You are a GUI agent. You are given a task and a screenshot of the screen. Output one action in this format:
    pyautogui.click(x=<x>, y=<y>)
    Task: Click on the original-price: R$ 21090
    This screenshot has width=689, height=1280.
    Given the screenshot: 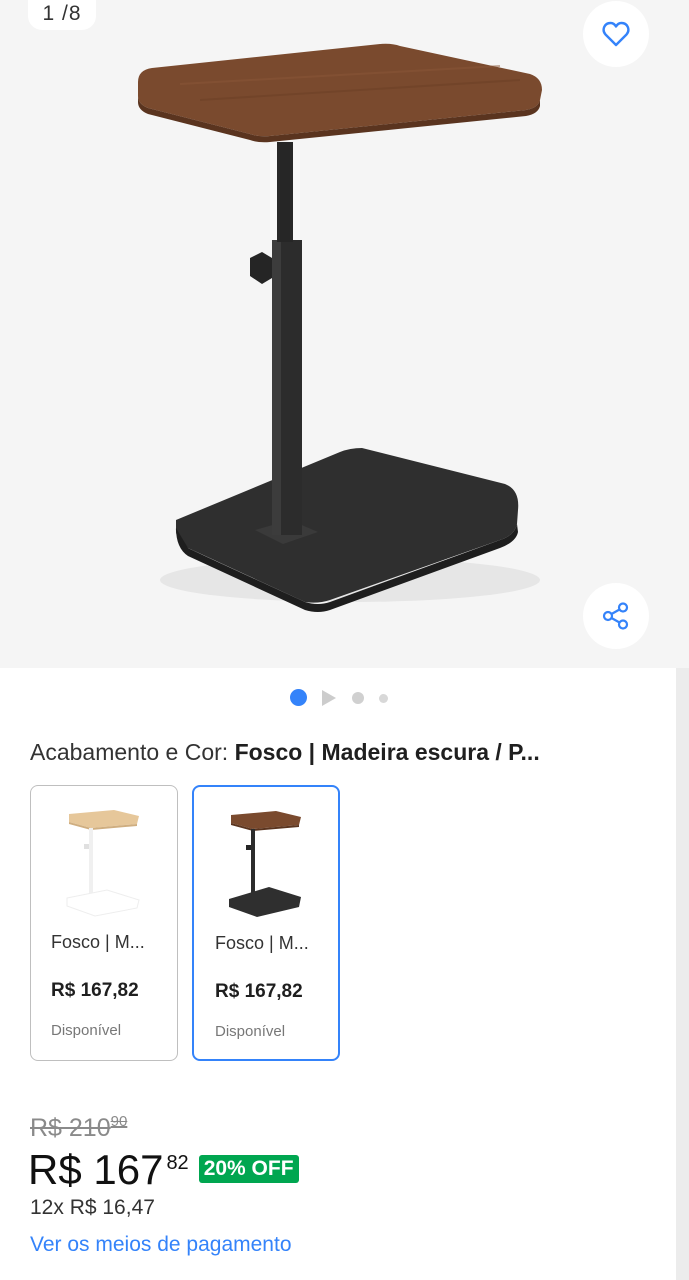 What is the action you would take?
    pyautogui.click(x=78, y=1128)
    